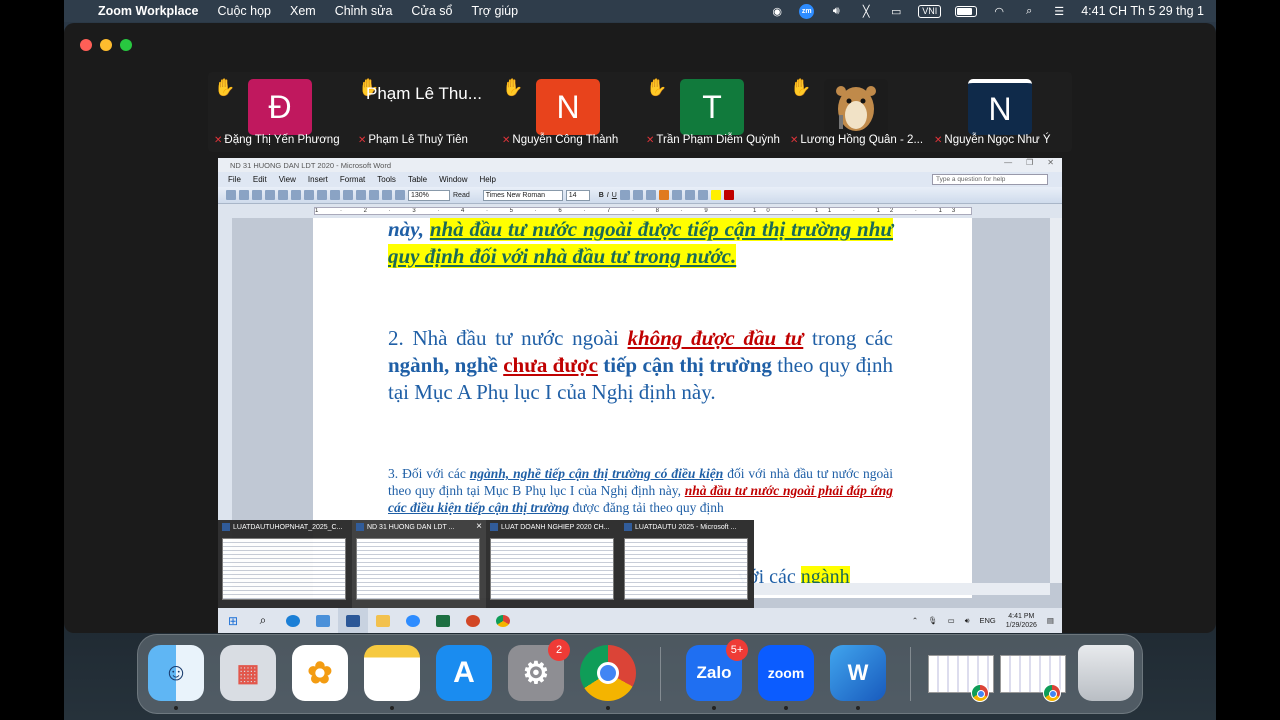 The height and width of the screenshot is (720, 1280). What do you see at coordinates (323, 620) in the screenshot?
I see `taskbar-store` at bounding box center [323, 620].